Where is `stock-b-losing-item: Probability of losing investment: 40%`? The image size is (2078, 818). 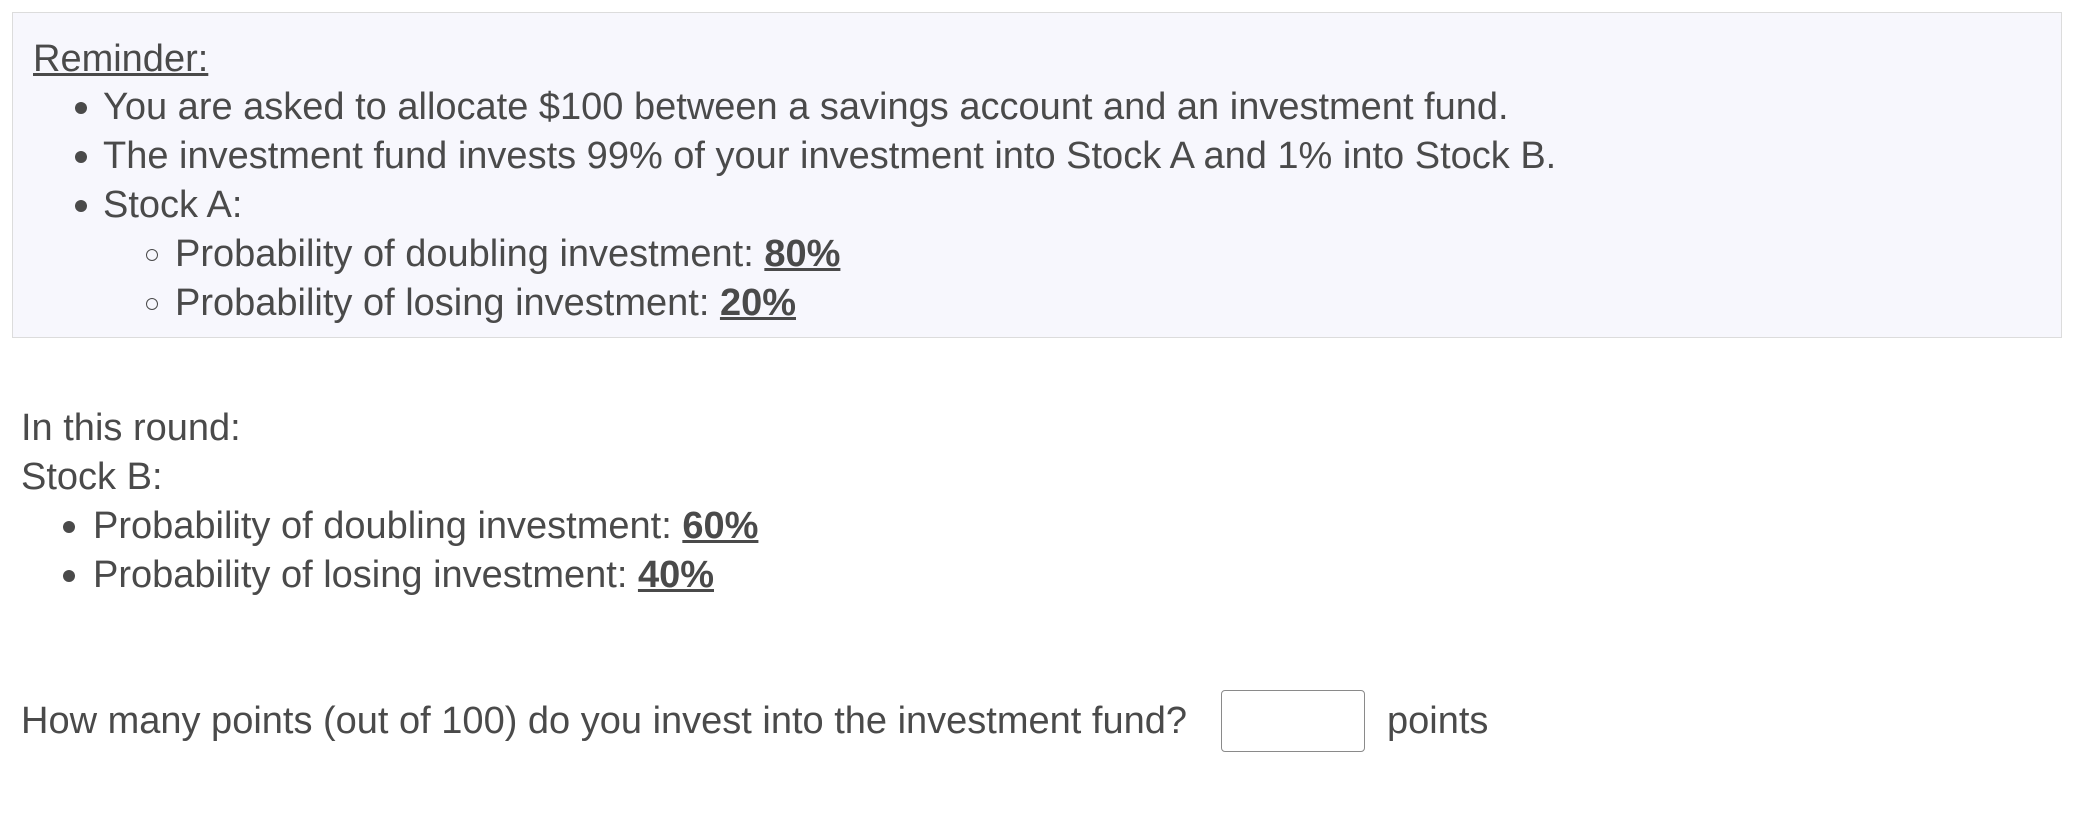
stock-b-losing-item: Probability of losing investment: 40% is located at coordinates (389, 575).